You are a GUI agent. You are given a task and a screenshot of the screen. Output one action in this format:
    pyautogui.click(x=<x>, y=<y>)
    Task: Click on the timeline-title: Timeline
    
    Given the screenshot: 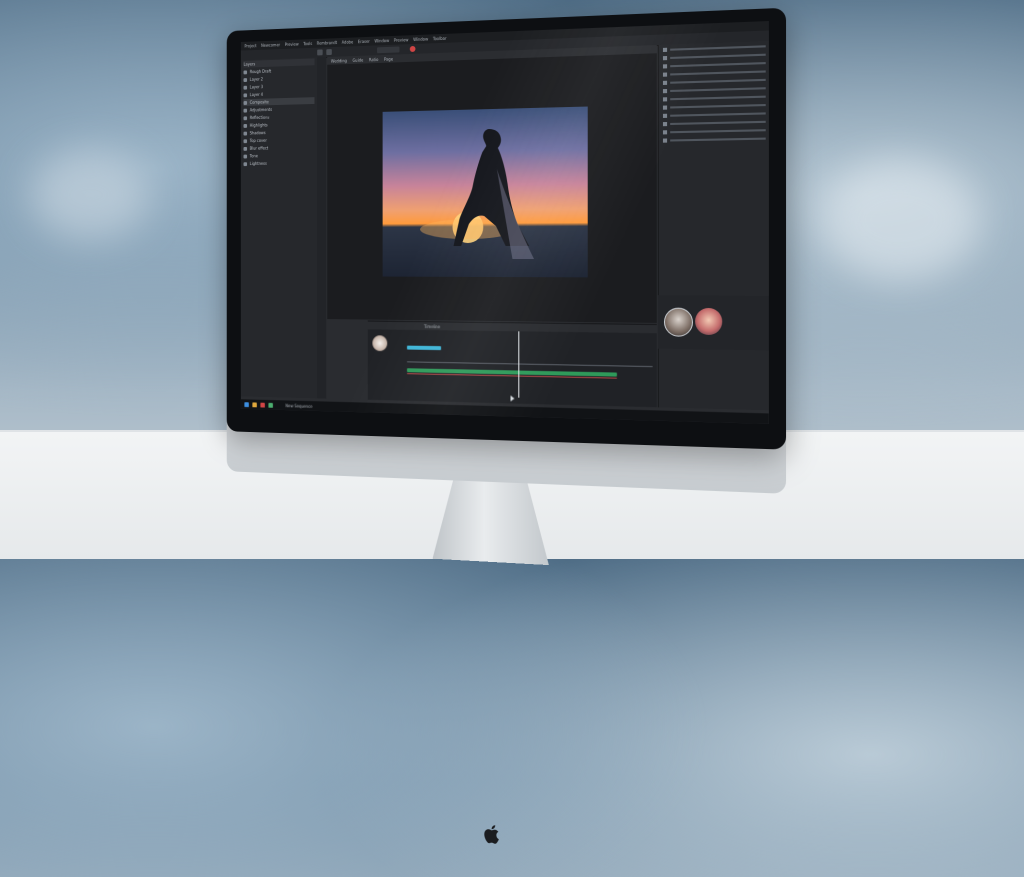 What is the action you would take?
    pyautogui.click(x=432, y=327)
    